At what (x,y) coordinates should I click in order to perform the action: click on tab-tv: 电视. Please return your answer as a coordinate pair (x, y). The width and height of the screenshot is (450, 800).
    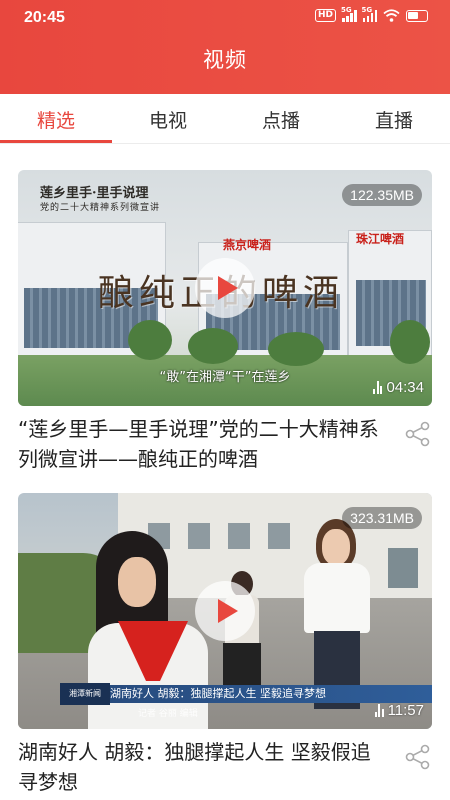
    Looking at the image, I should click on (168, 119).